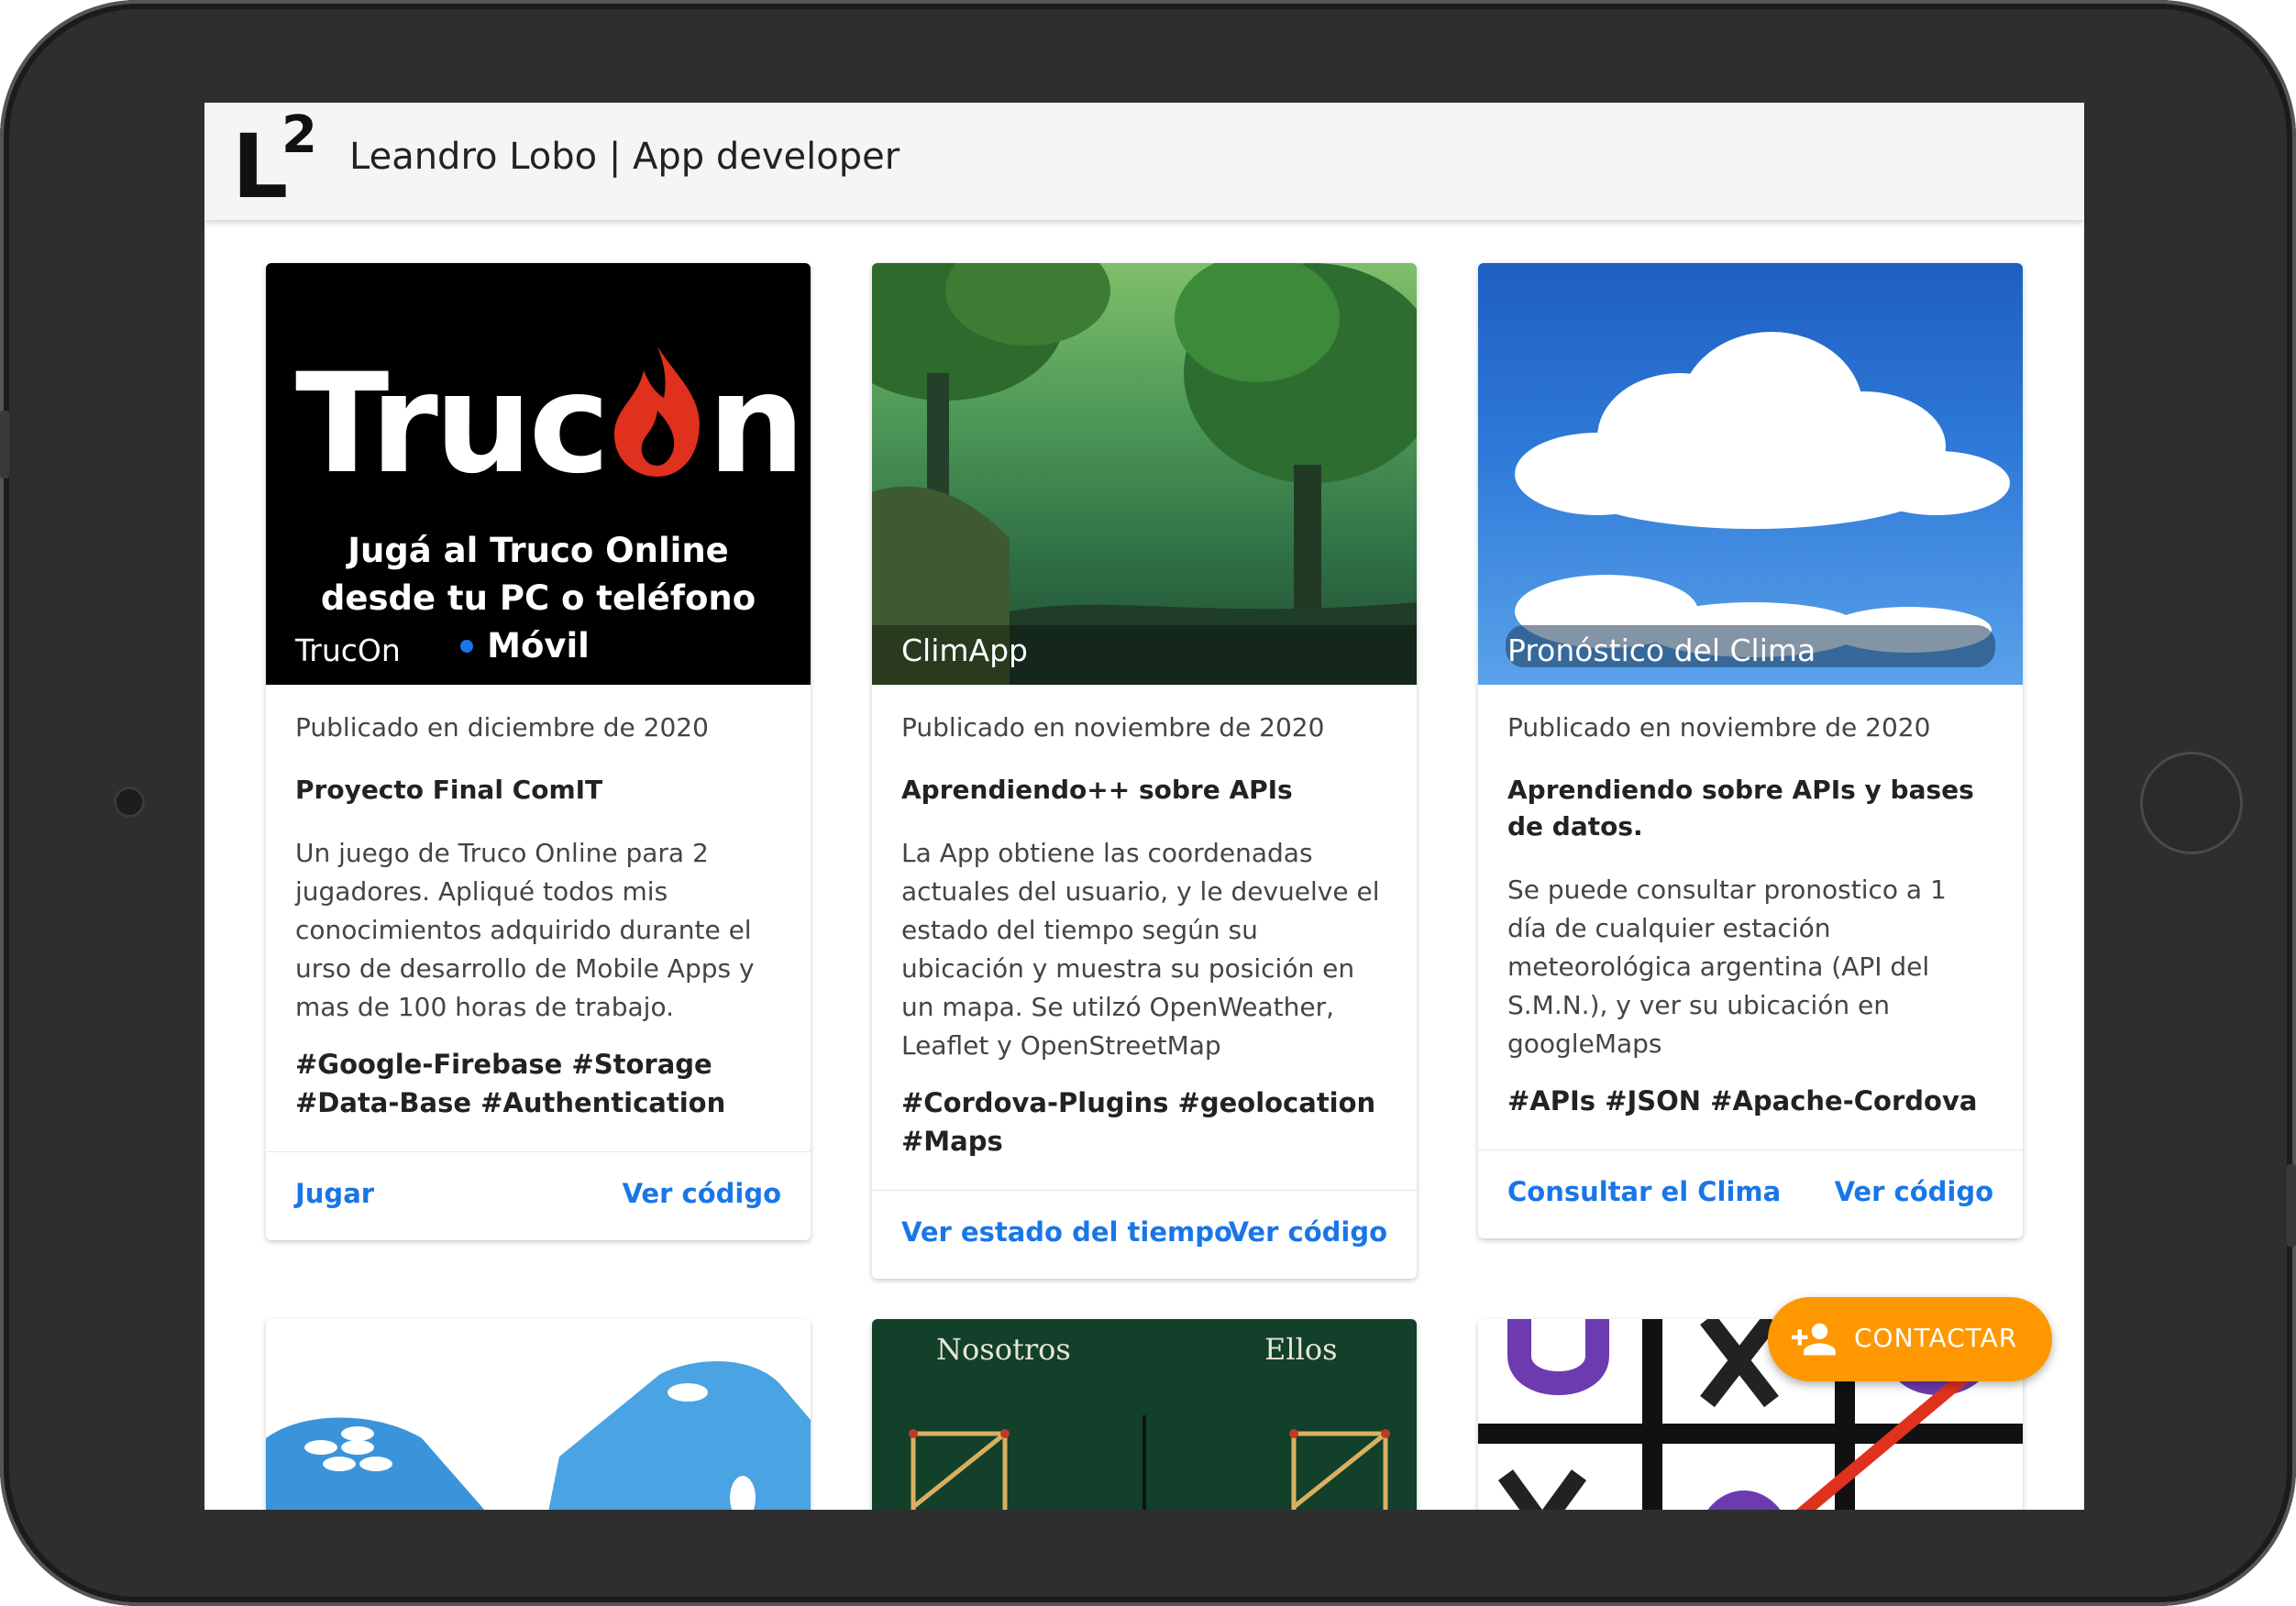 This screenshot has width=2296, height=1606. Describe the element at coordinates (1097, 790) in the screenshot. I see `card-subtitle: Aprendiendo++ sobre APIs` at that location.